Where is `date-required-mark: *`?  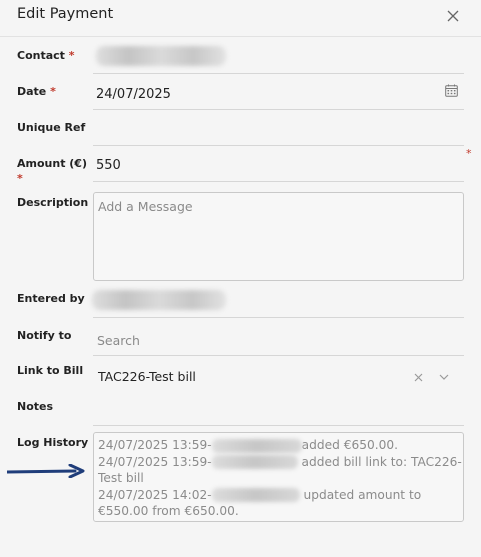
date-required-mark: * is located at coordinates (53, 91).